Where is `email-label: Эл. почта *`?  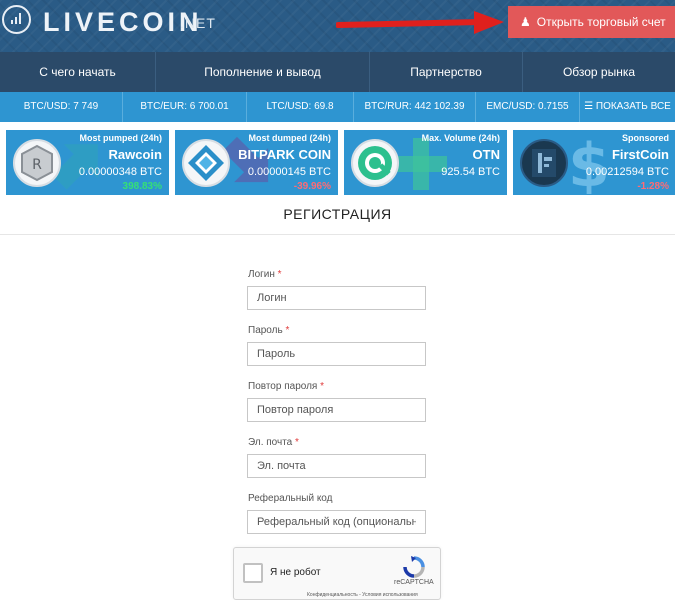 email-label: Эл. почта * is located at coordinates (273, 442).